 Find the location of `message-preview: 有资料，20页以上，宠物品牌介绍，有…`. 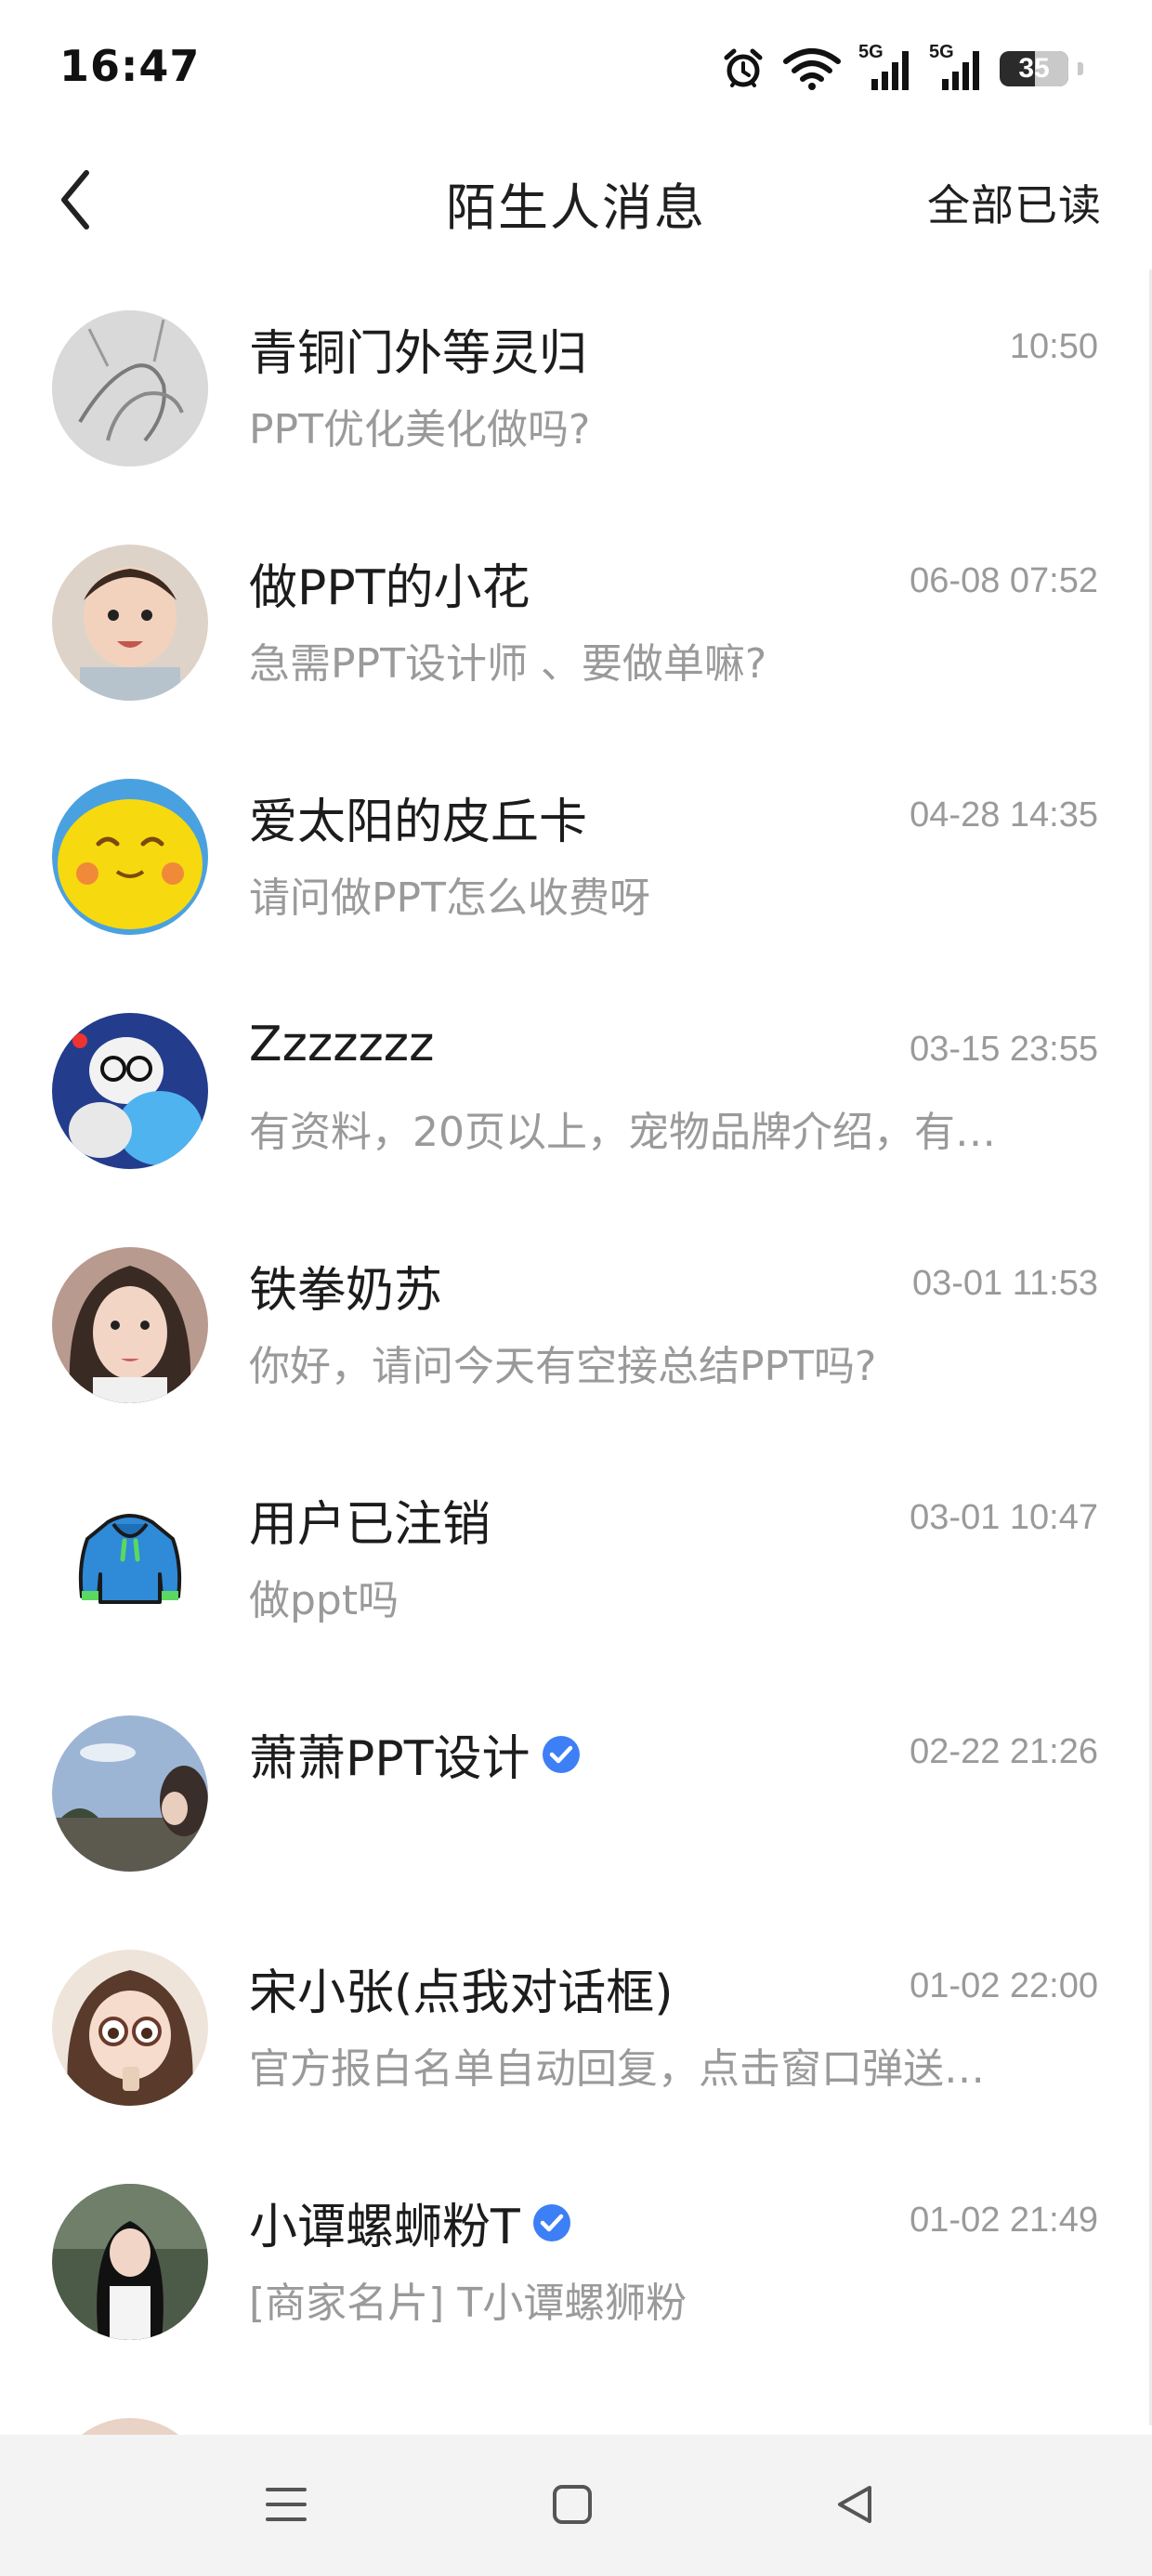

message-preview: 有资料，20页以上，宠物品牌介绍，有… is located at coordinates (622, 1132).